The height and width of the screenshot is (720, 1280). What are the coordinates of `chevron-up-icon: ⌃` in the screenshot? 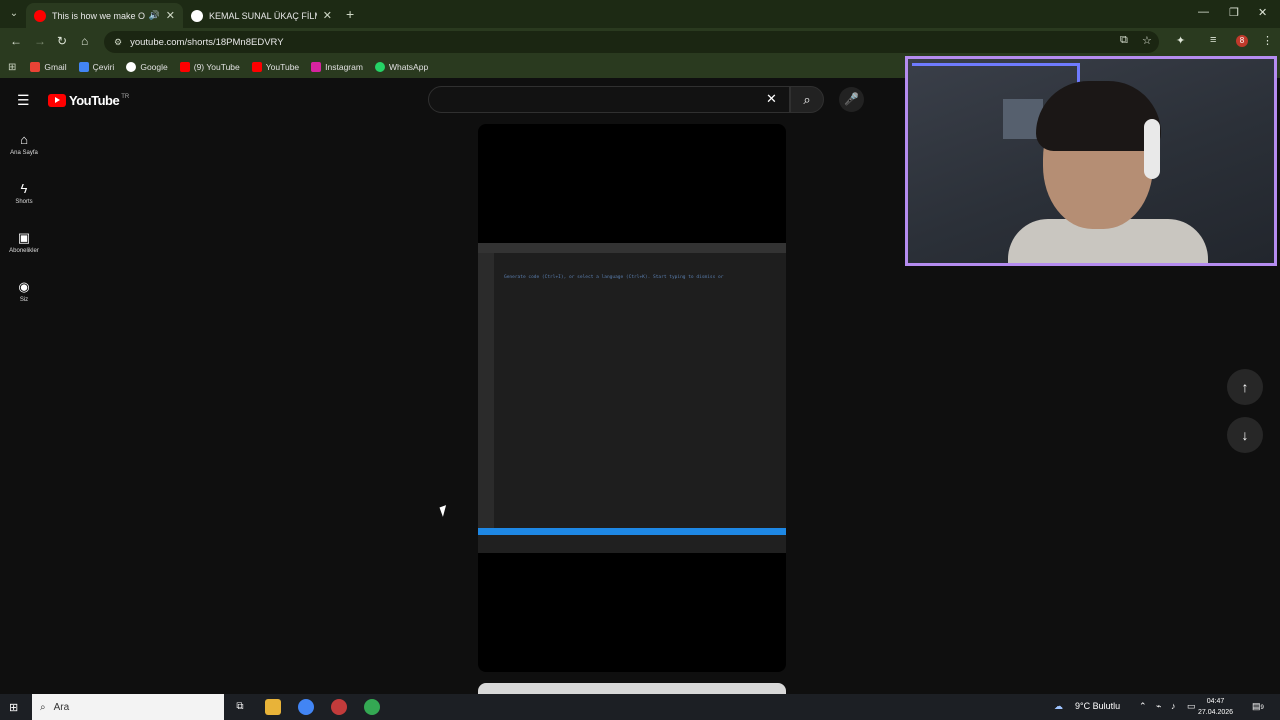 It's located at (1143, 706).